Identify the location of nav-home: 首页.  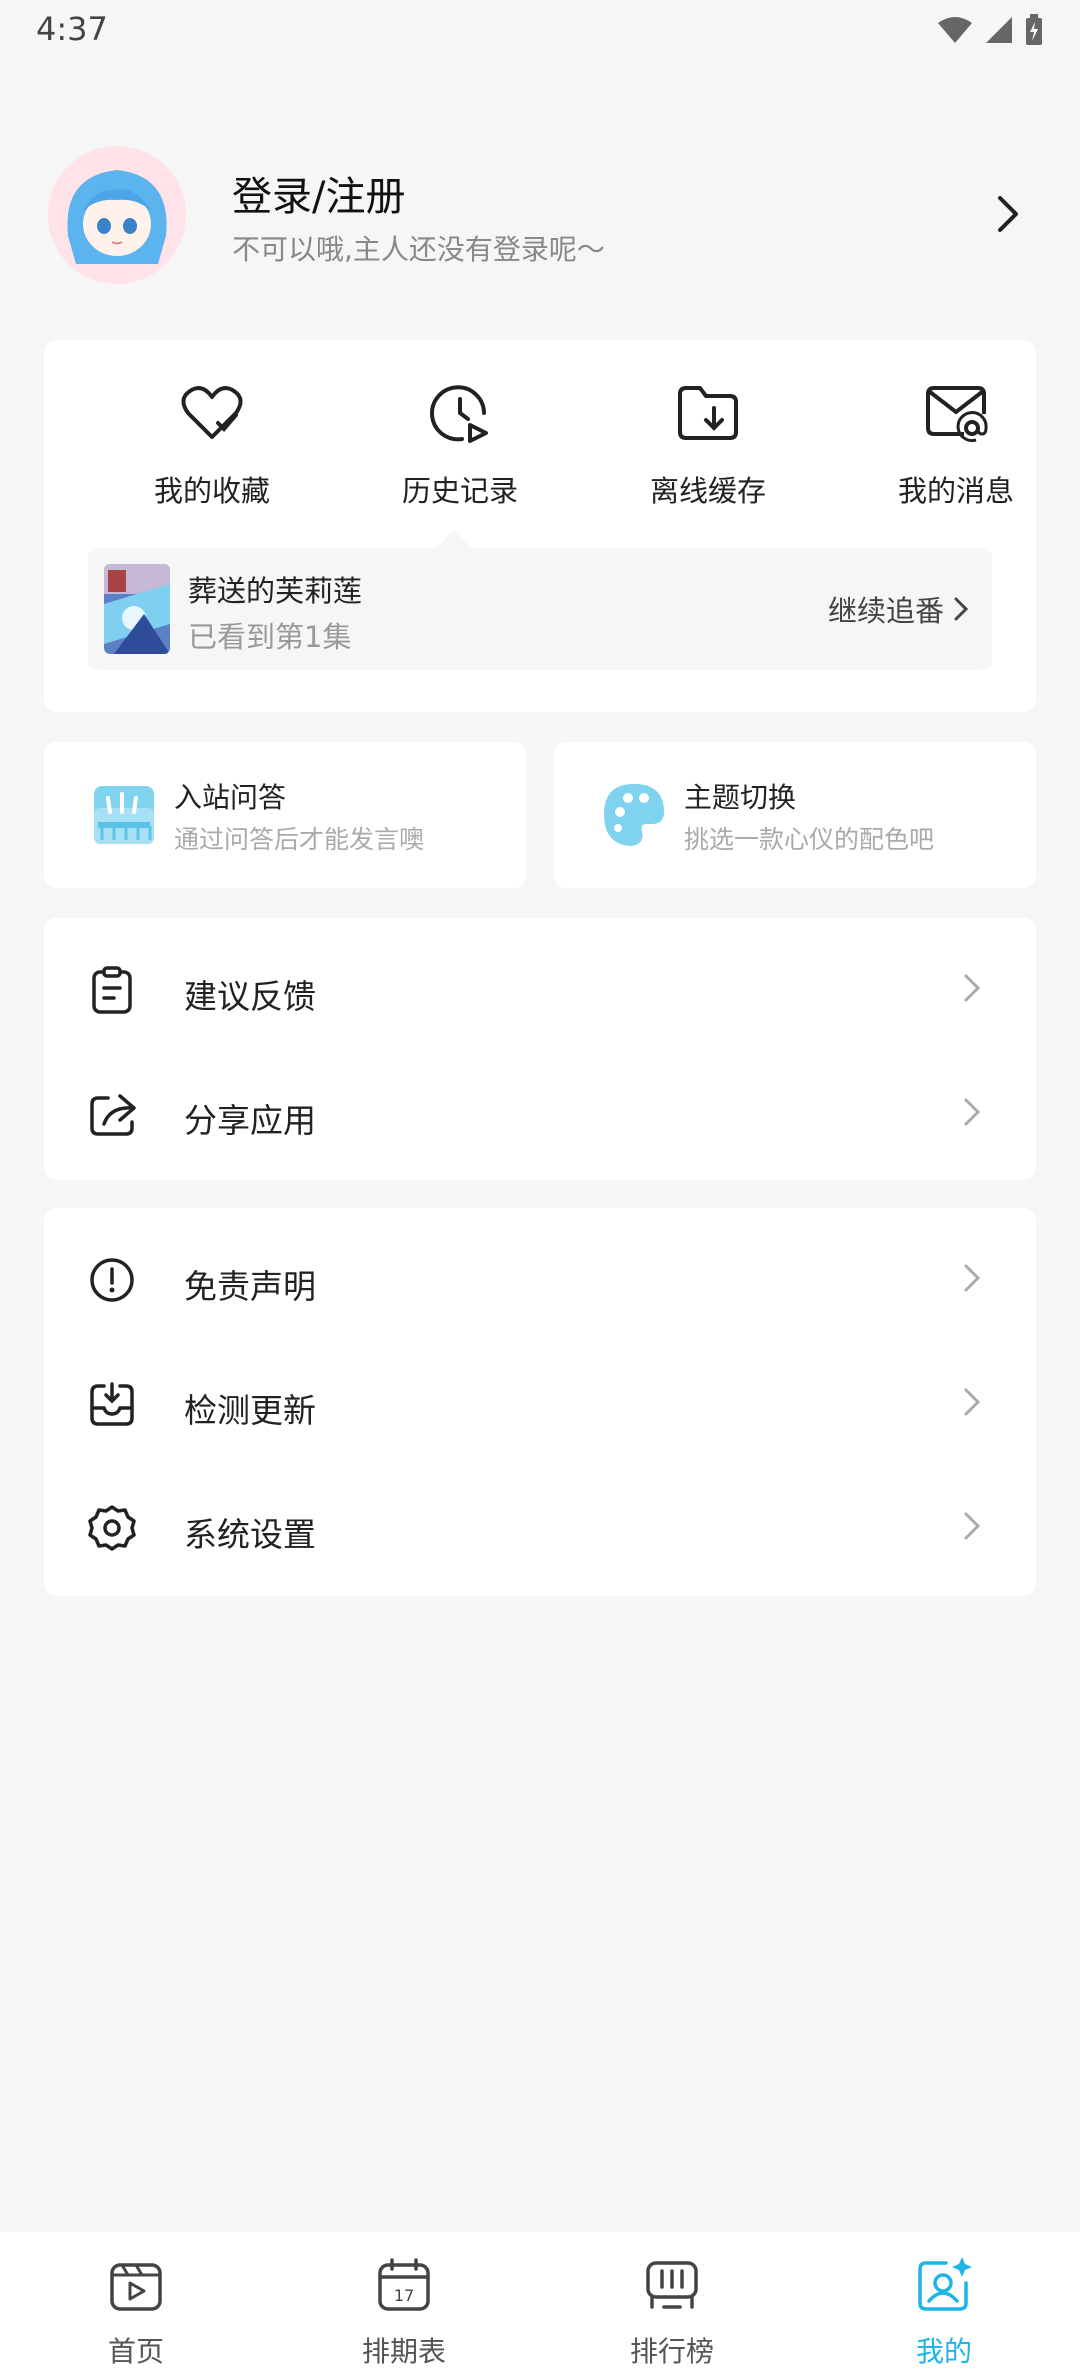
(136, 2311).